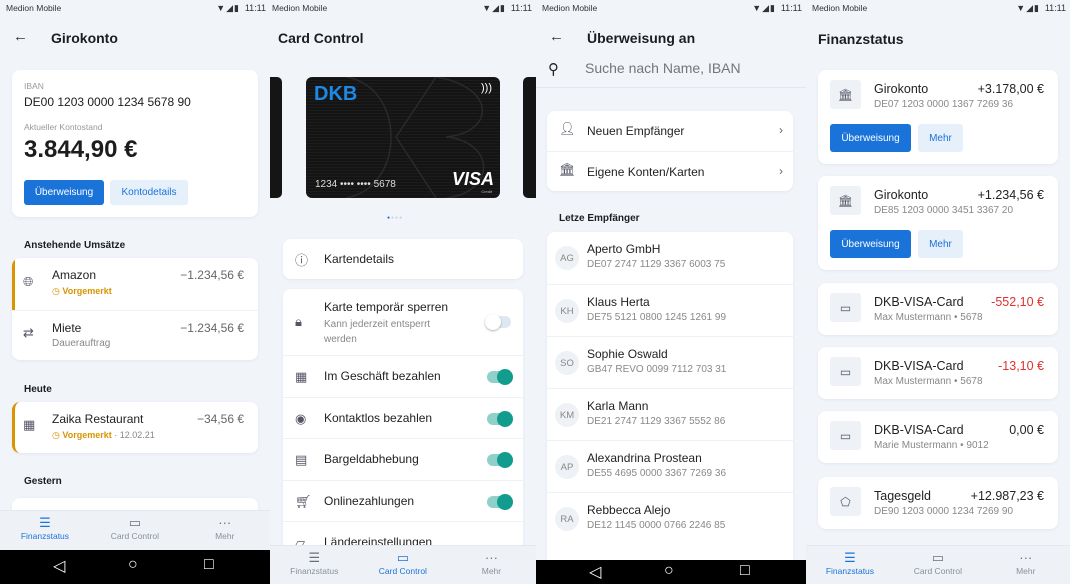 The height and width of the screenshot is (584, 1070). I want to click on card-setting-row: ◉ Kontaktlos bezahlen, so click(403, 417).